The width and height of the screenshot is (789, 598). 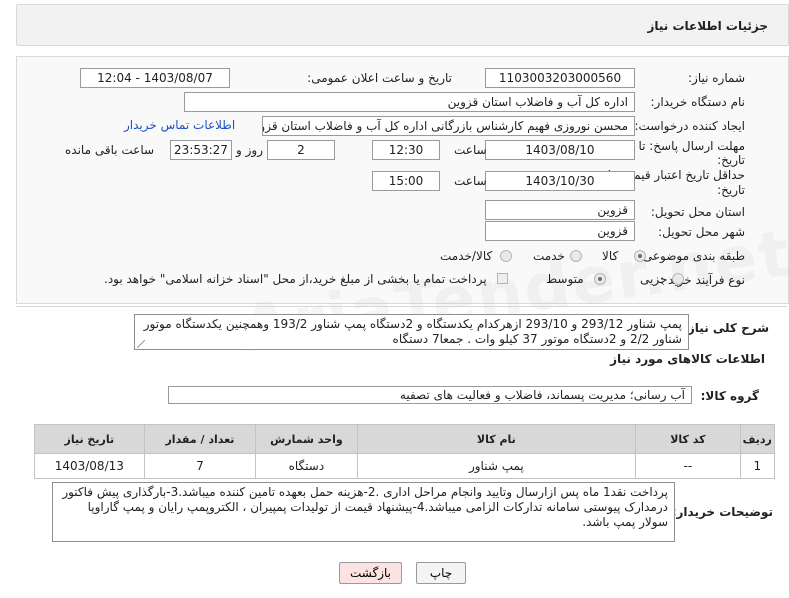 I want to click on category-radio-goods, so click(x=640, y=256).